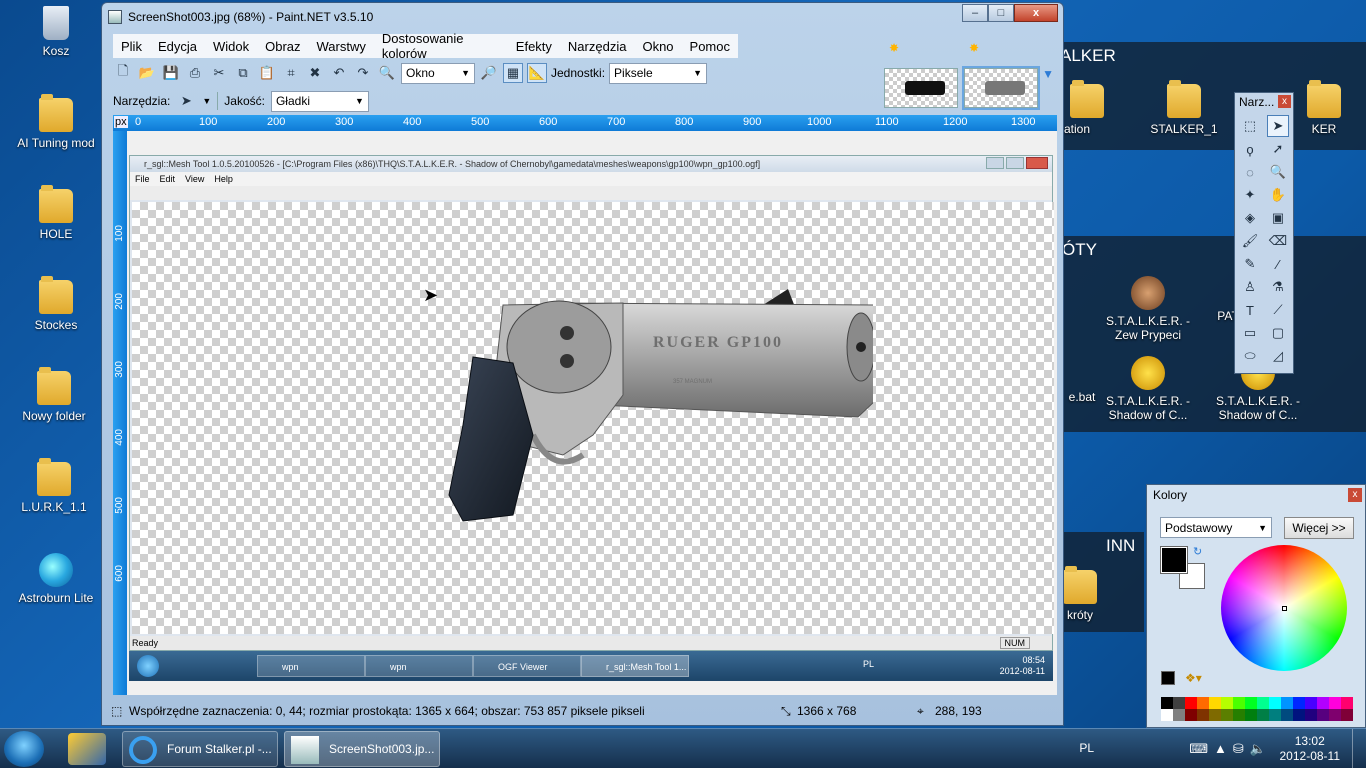 Image resolution: width=1366 pixels, height=768 pixels. What do you see at coordinates (54, 395) in the screenshot?
I see `desktop-icon-nowy-folder: Nowy folder` at bounding box center [54, 395].